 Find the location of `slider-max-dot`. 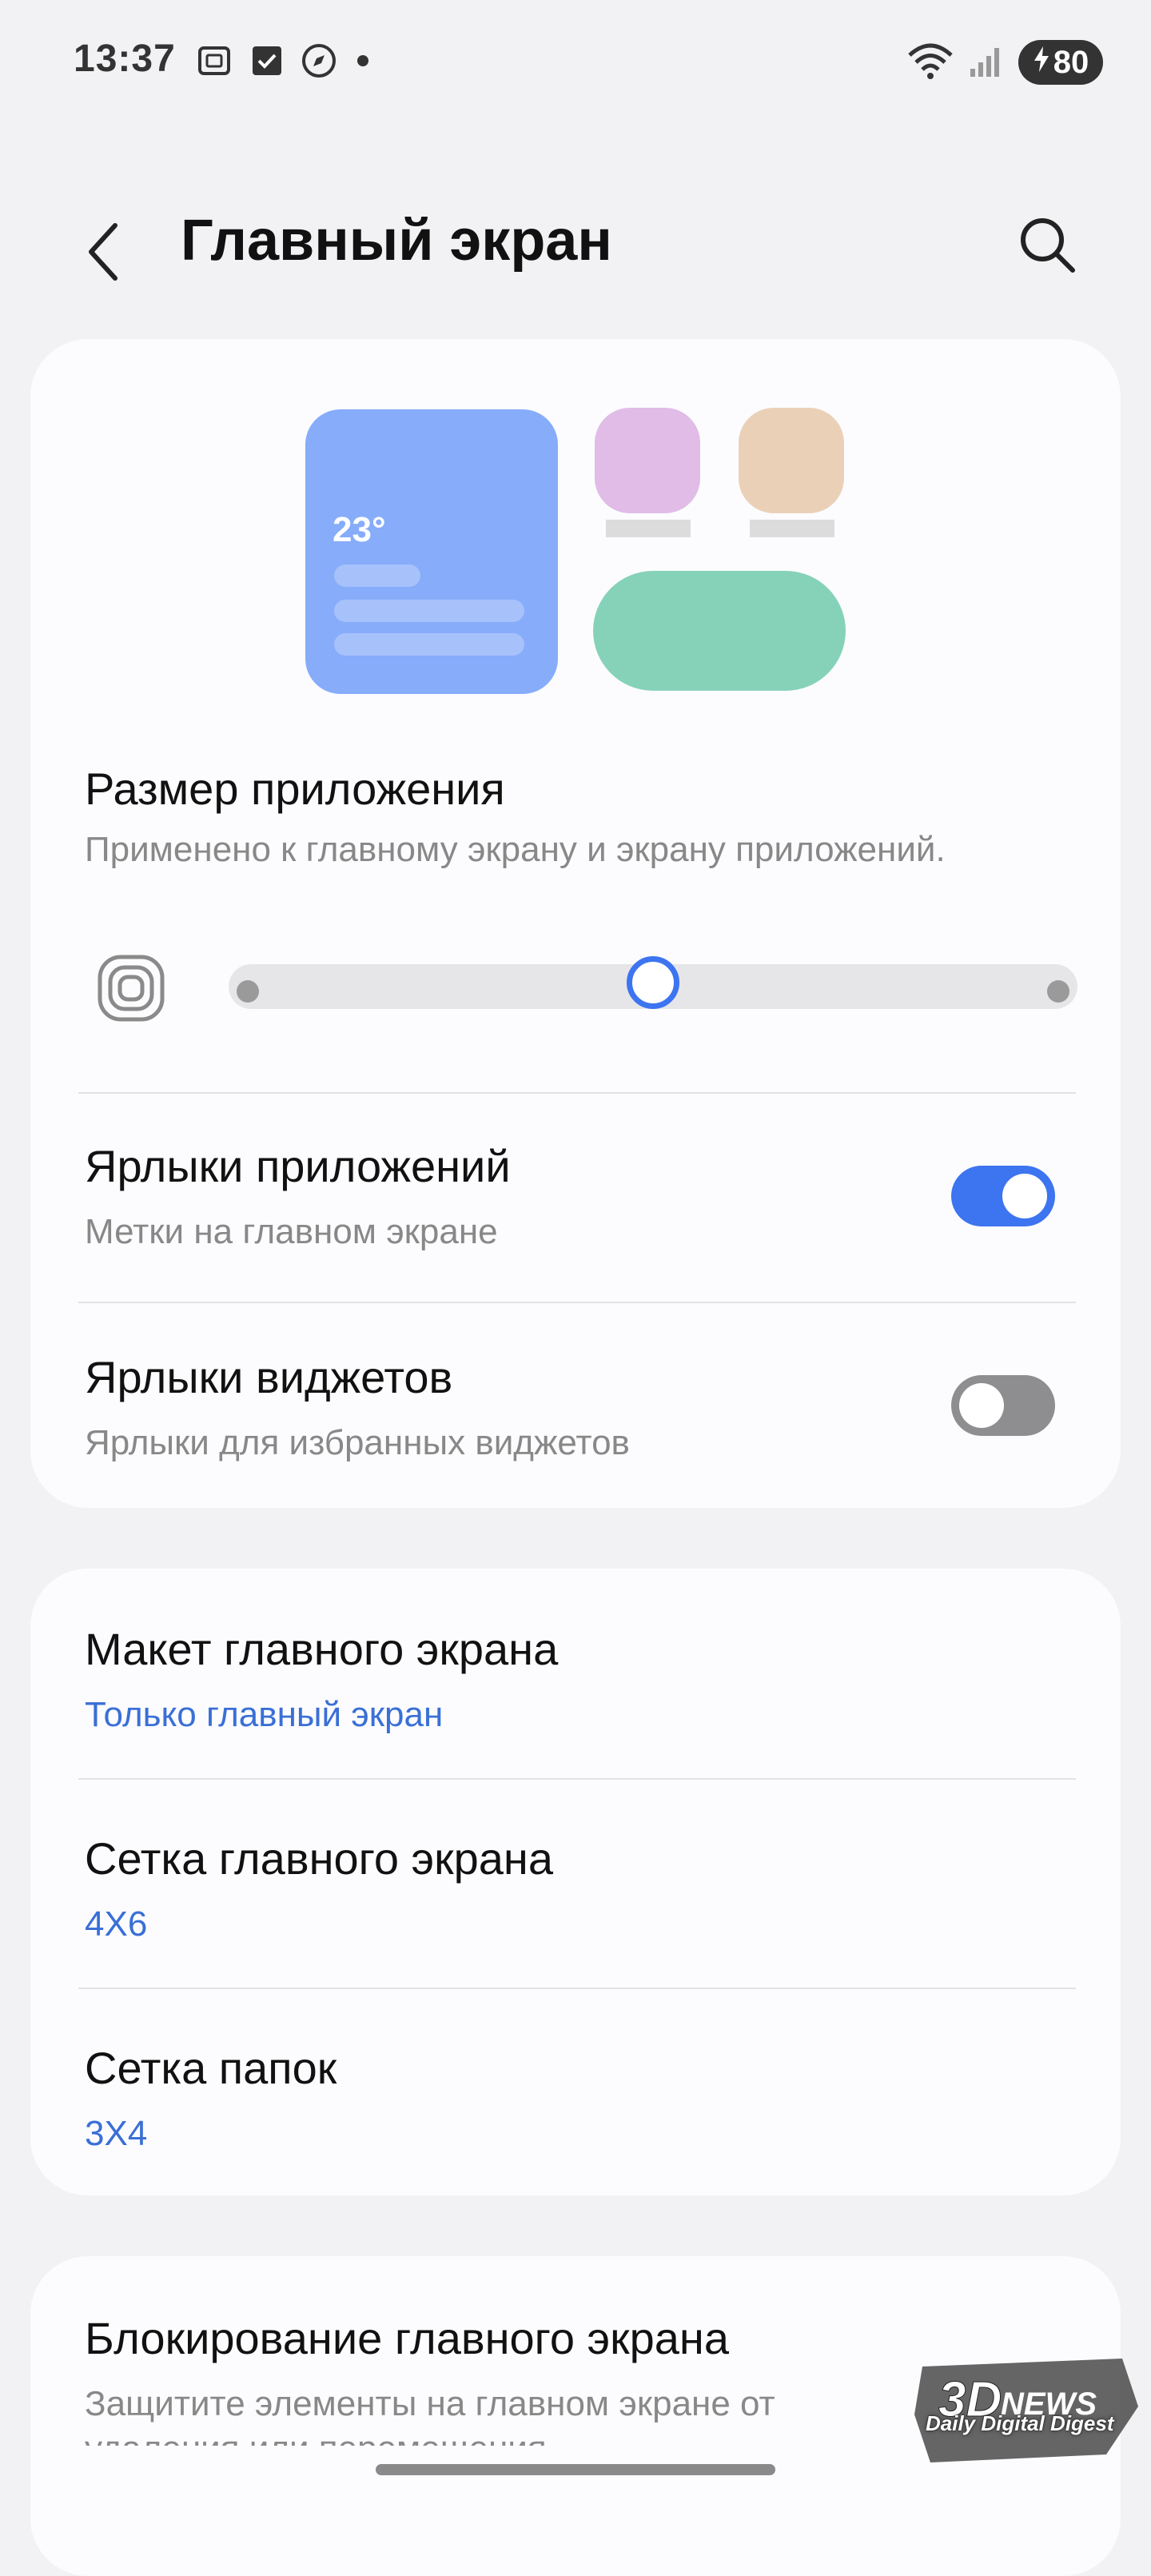

slider-max-dot is located at coordinates (1058, 991).